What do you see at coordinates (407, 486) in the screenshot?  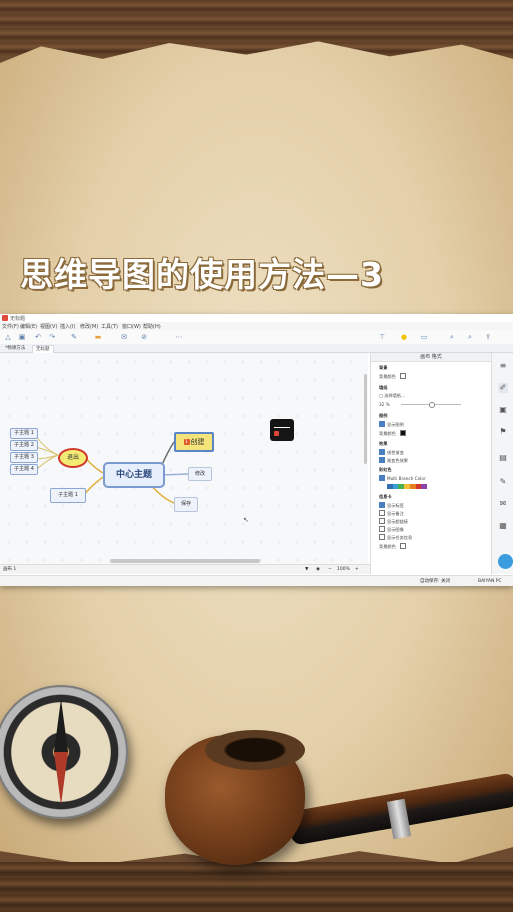 I see `color-palette` at bounding box center [407, 486].